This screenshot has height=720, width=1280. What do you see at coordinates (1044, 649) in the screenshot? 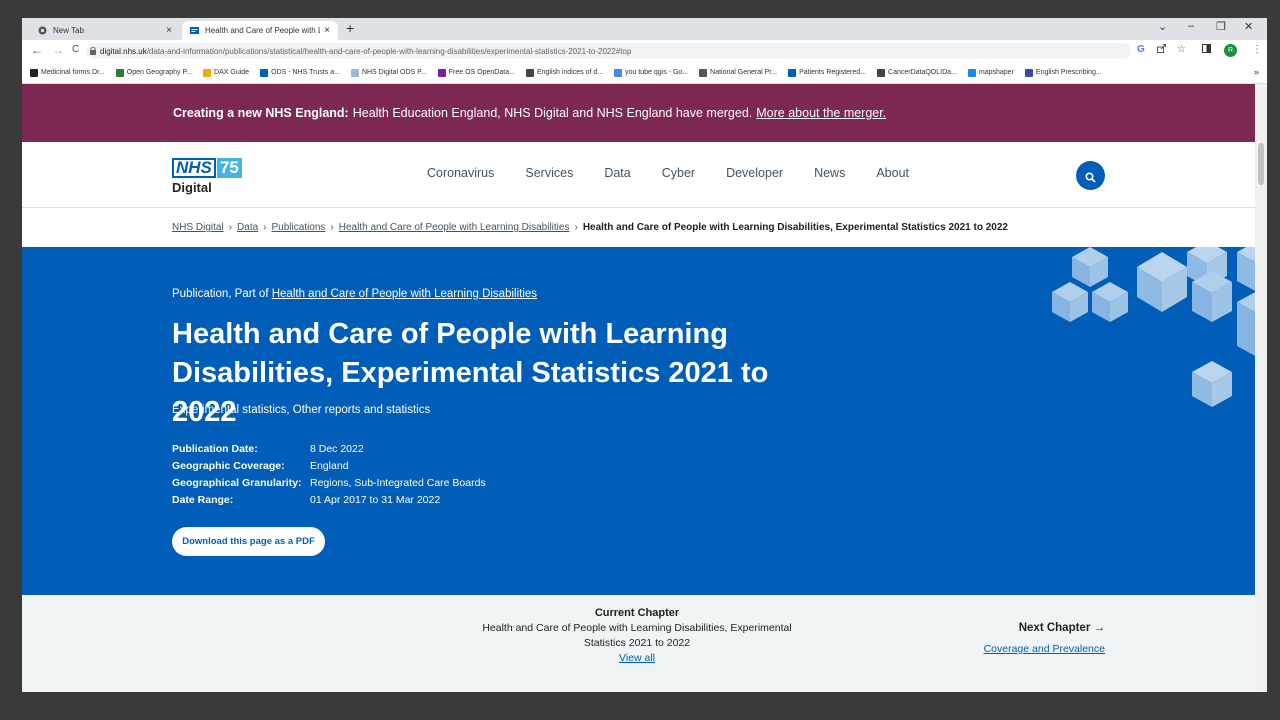
I see `next-chapter-link: Coverage and Prevalence` at bounding box center [1044, 649].